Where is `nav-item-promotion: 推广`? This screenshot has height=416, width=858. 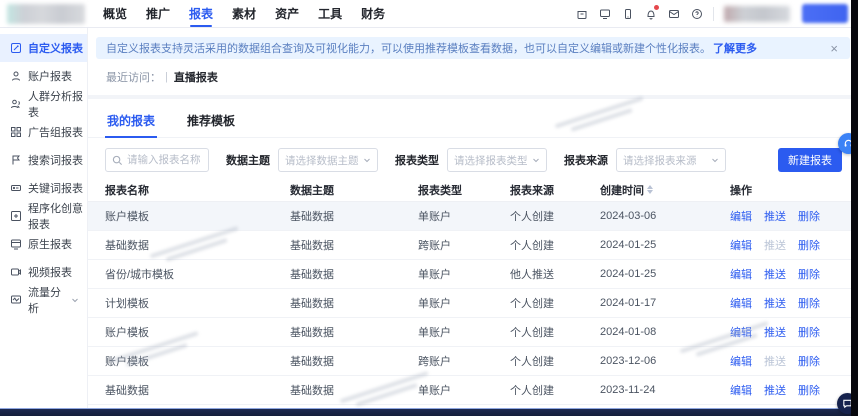 nav-item-promotion: 推广 is located at coordinates (158, 14).